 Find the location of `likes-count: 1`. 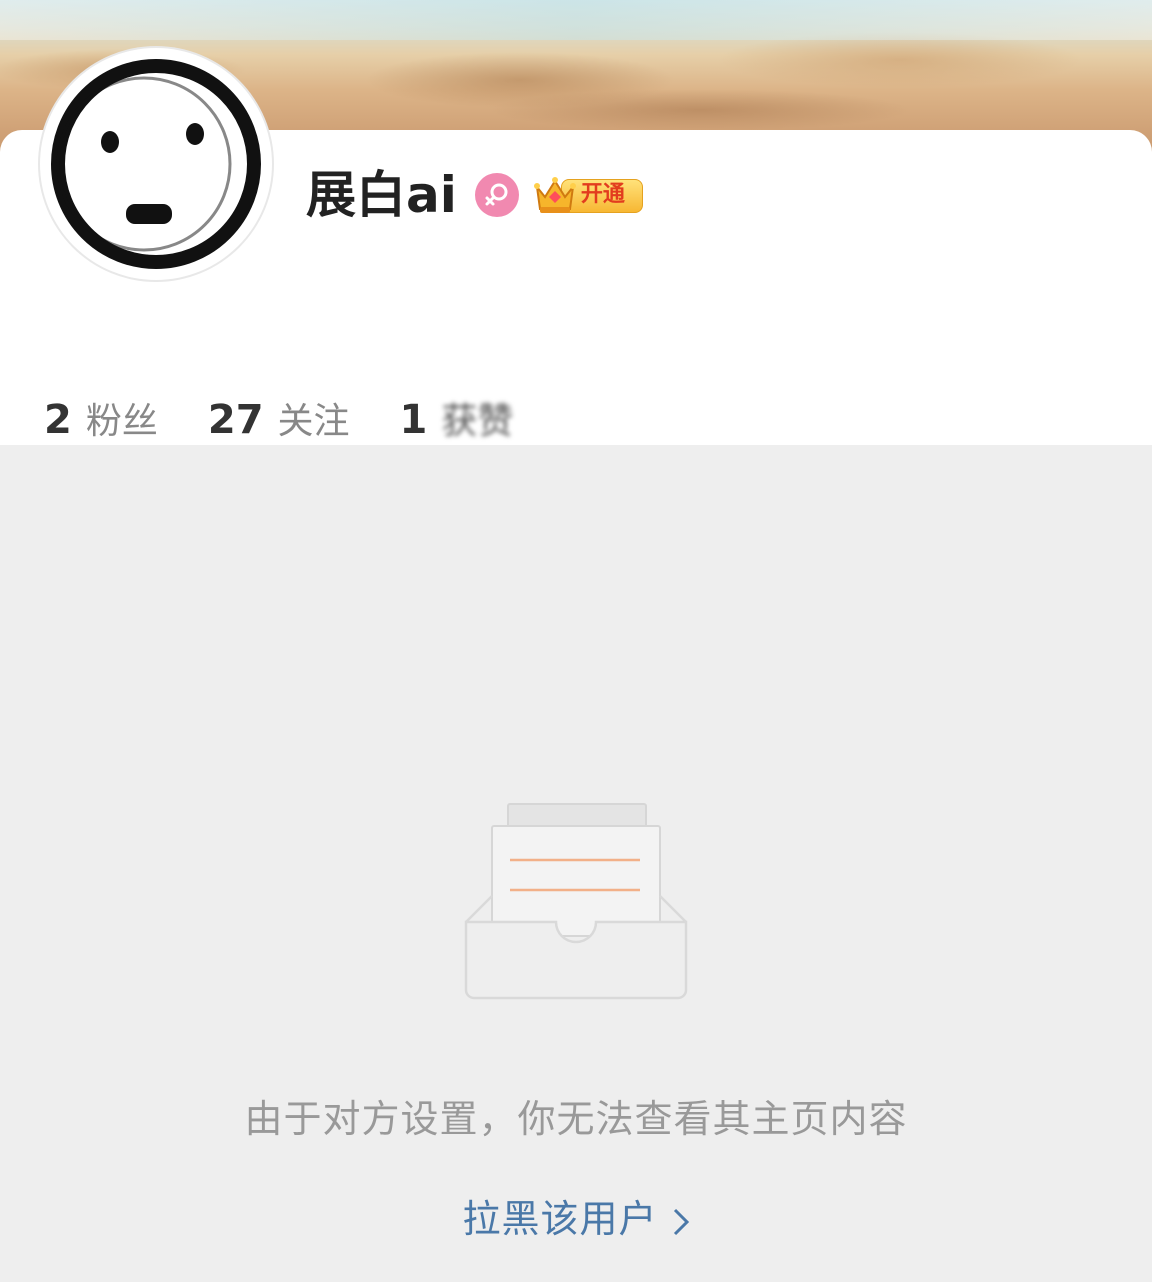

likes-count: 1 is located at coordinates (413, 420).